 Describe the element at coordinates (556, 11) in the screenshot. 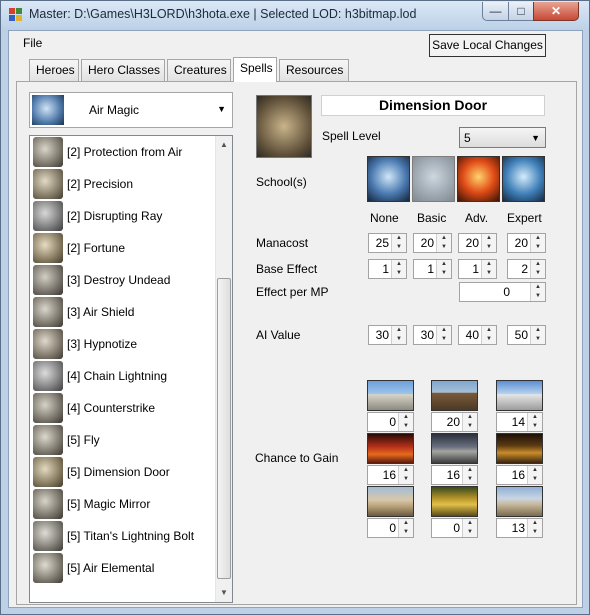

I see `close-button: ✕` at that location.